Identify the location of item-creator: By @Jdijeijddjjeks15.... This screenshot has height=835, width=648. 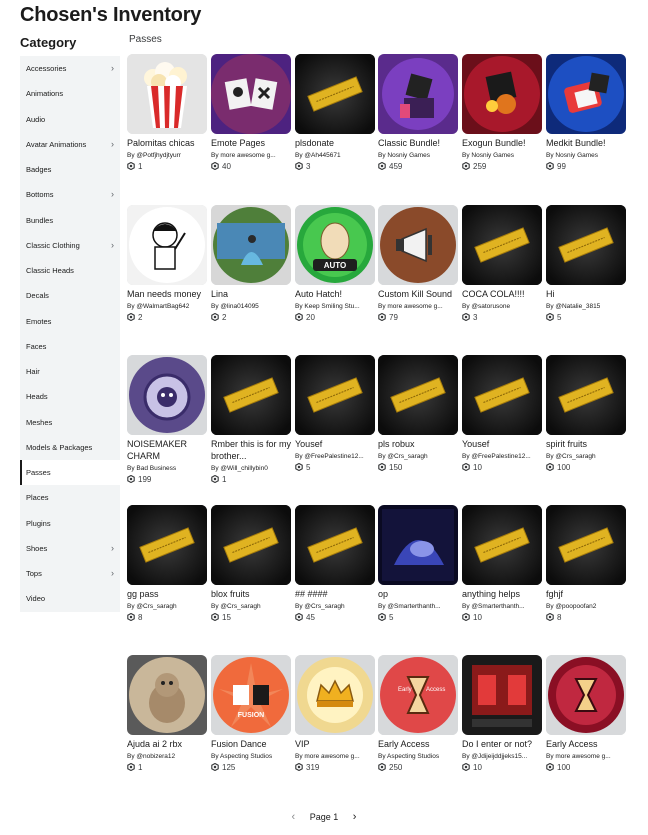
(502, 756).